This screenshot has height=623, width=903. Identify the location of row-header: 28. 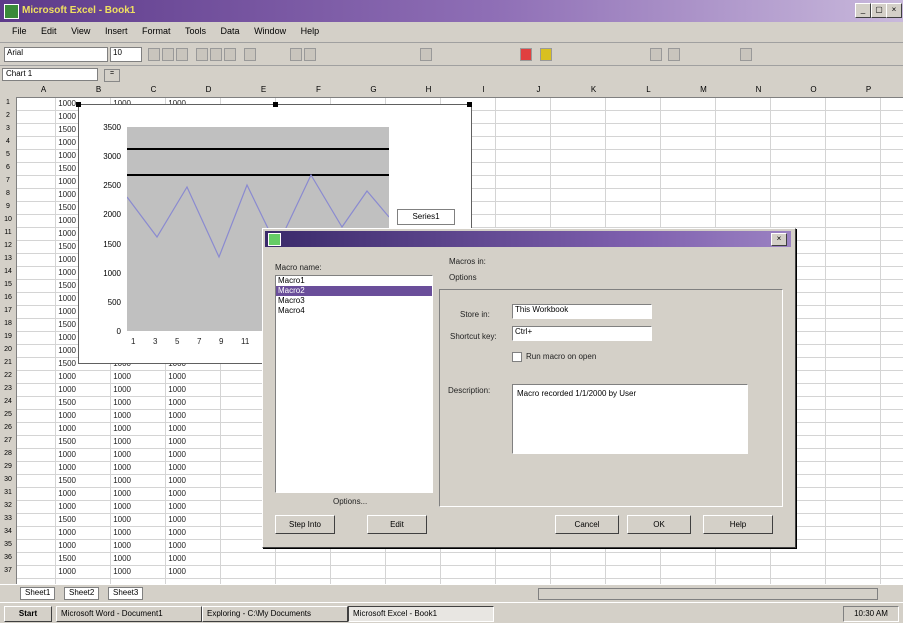
(8, 453).